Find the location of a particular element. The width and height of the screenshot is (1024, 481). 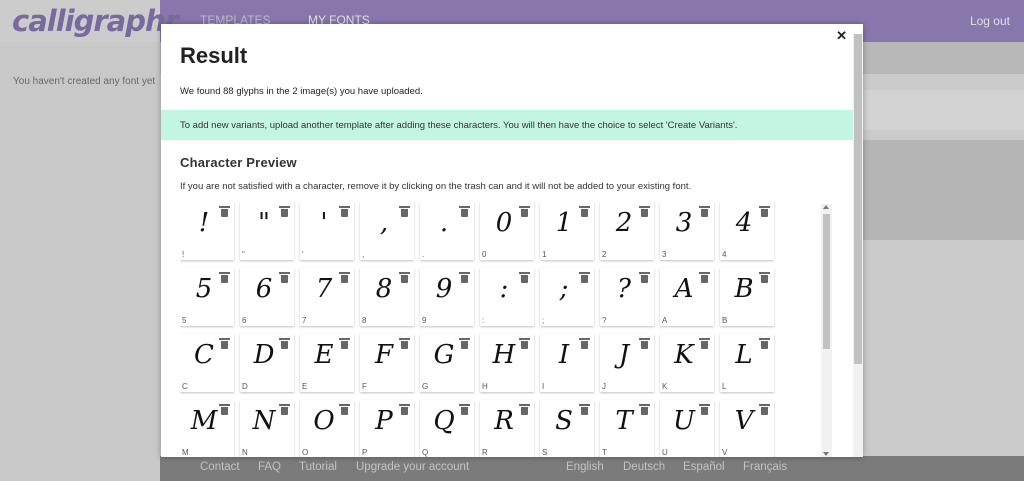

glyph-label: 3 is located at coordinates (664, 254).